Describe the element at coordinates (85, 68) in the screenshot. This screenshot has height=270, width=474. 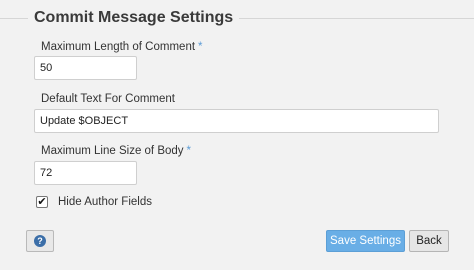
I see `max-length-input` at that location.